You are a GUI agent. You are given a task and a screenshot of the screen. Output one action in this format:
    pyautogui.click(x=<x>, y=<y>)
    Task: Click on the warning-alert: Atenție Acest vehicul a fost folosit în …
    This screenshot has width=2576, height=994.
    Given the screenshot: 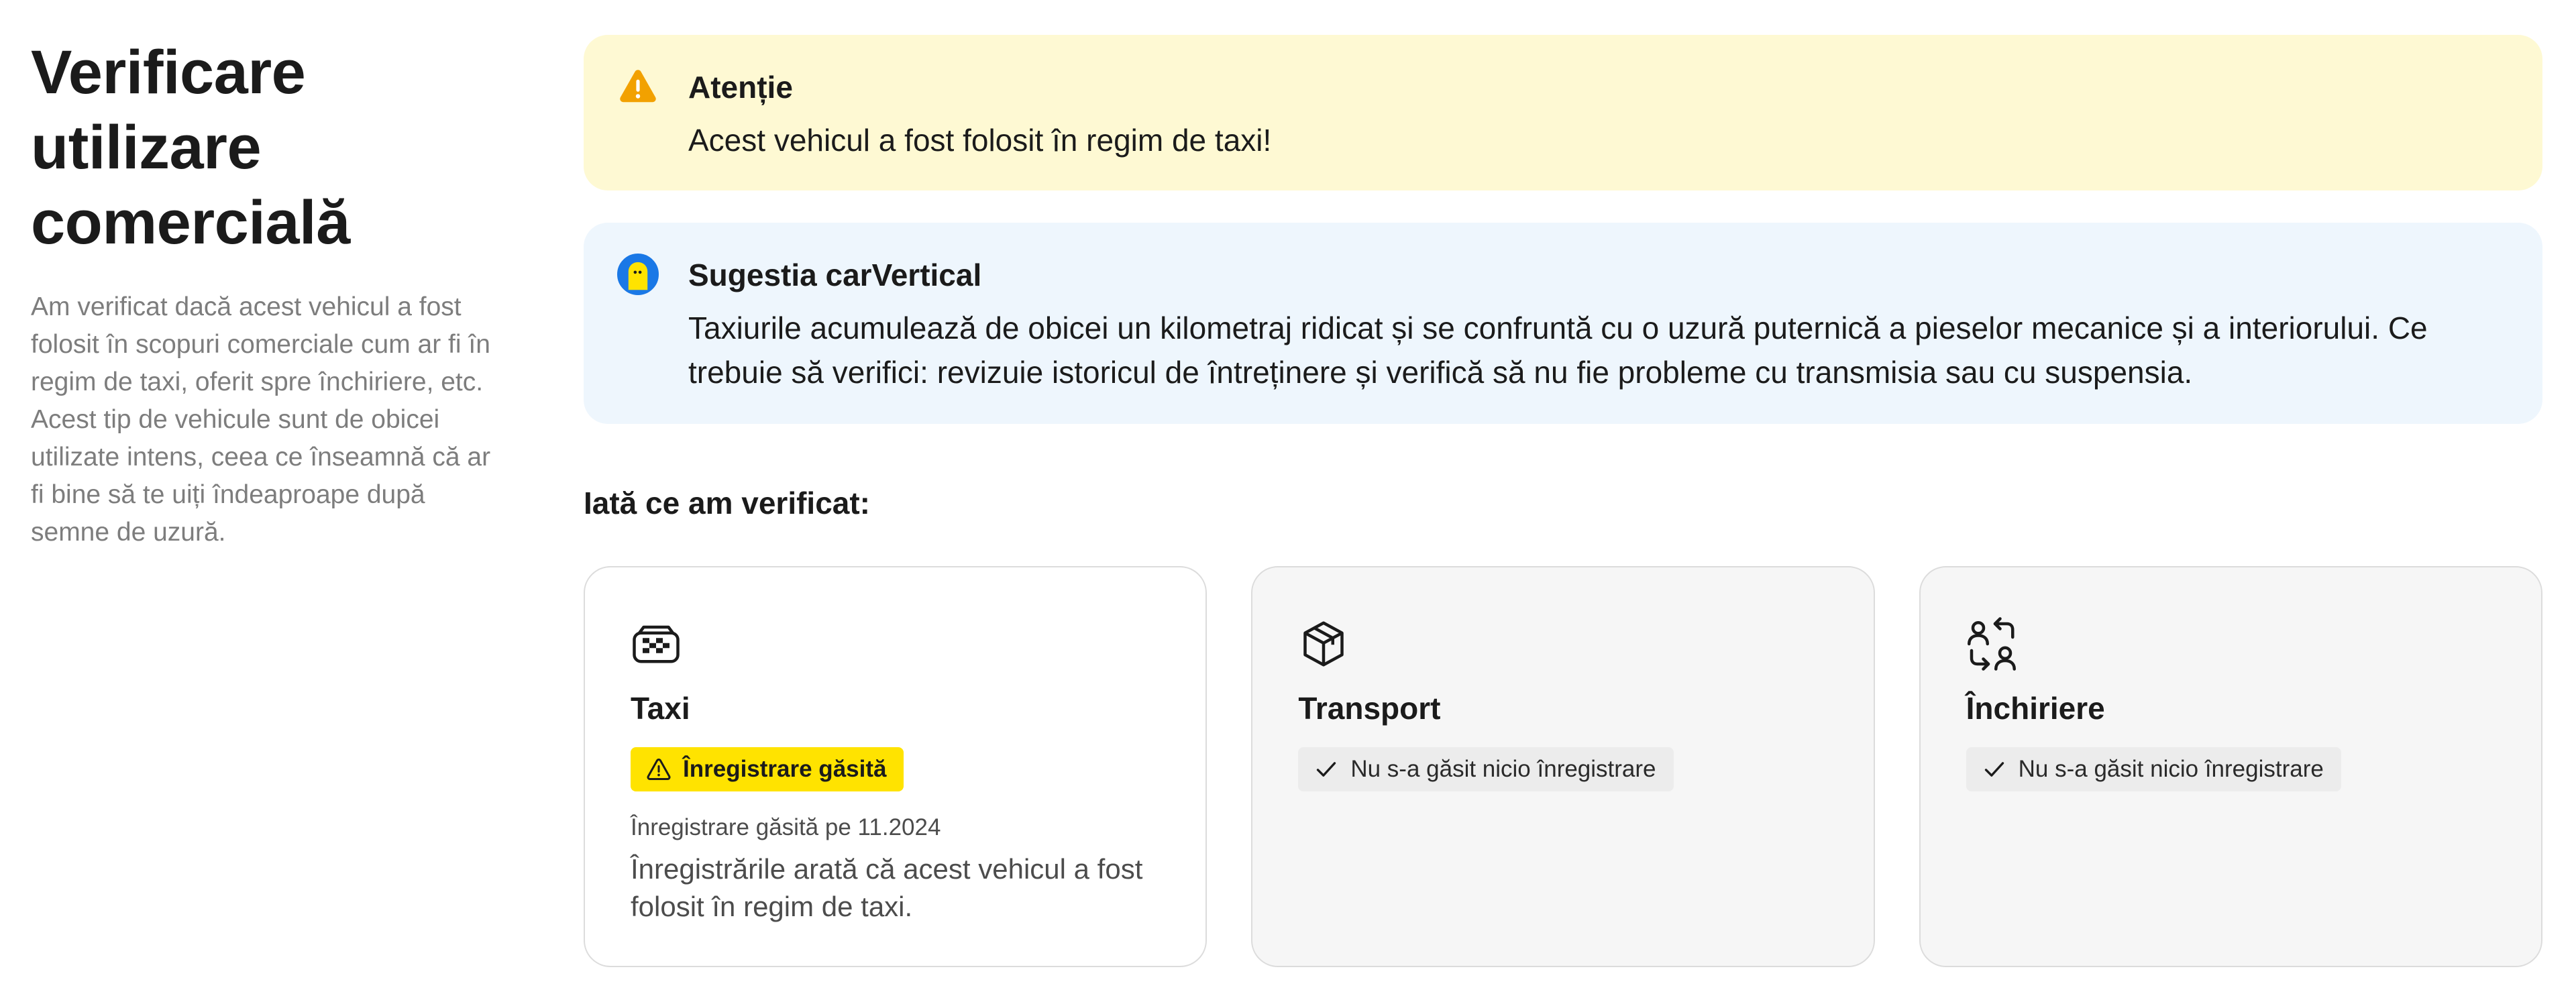 What is the action you would take?
    pyautogui.click(x=1563, y=113)
    